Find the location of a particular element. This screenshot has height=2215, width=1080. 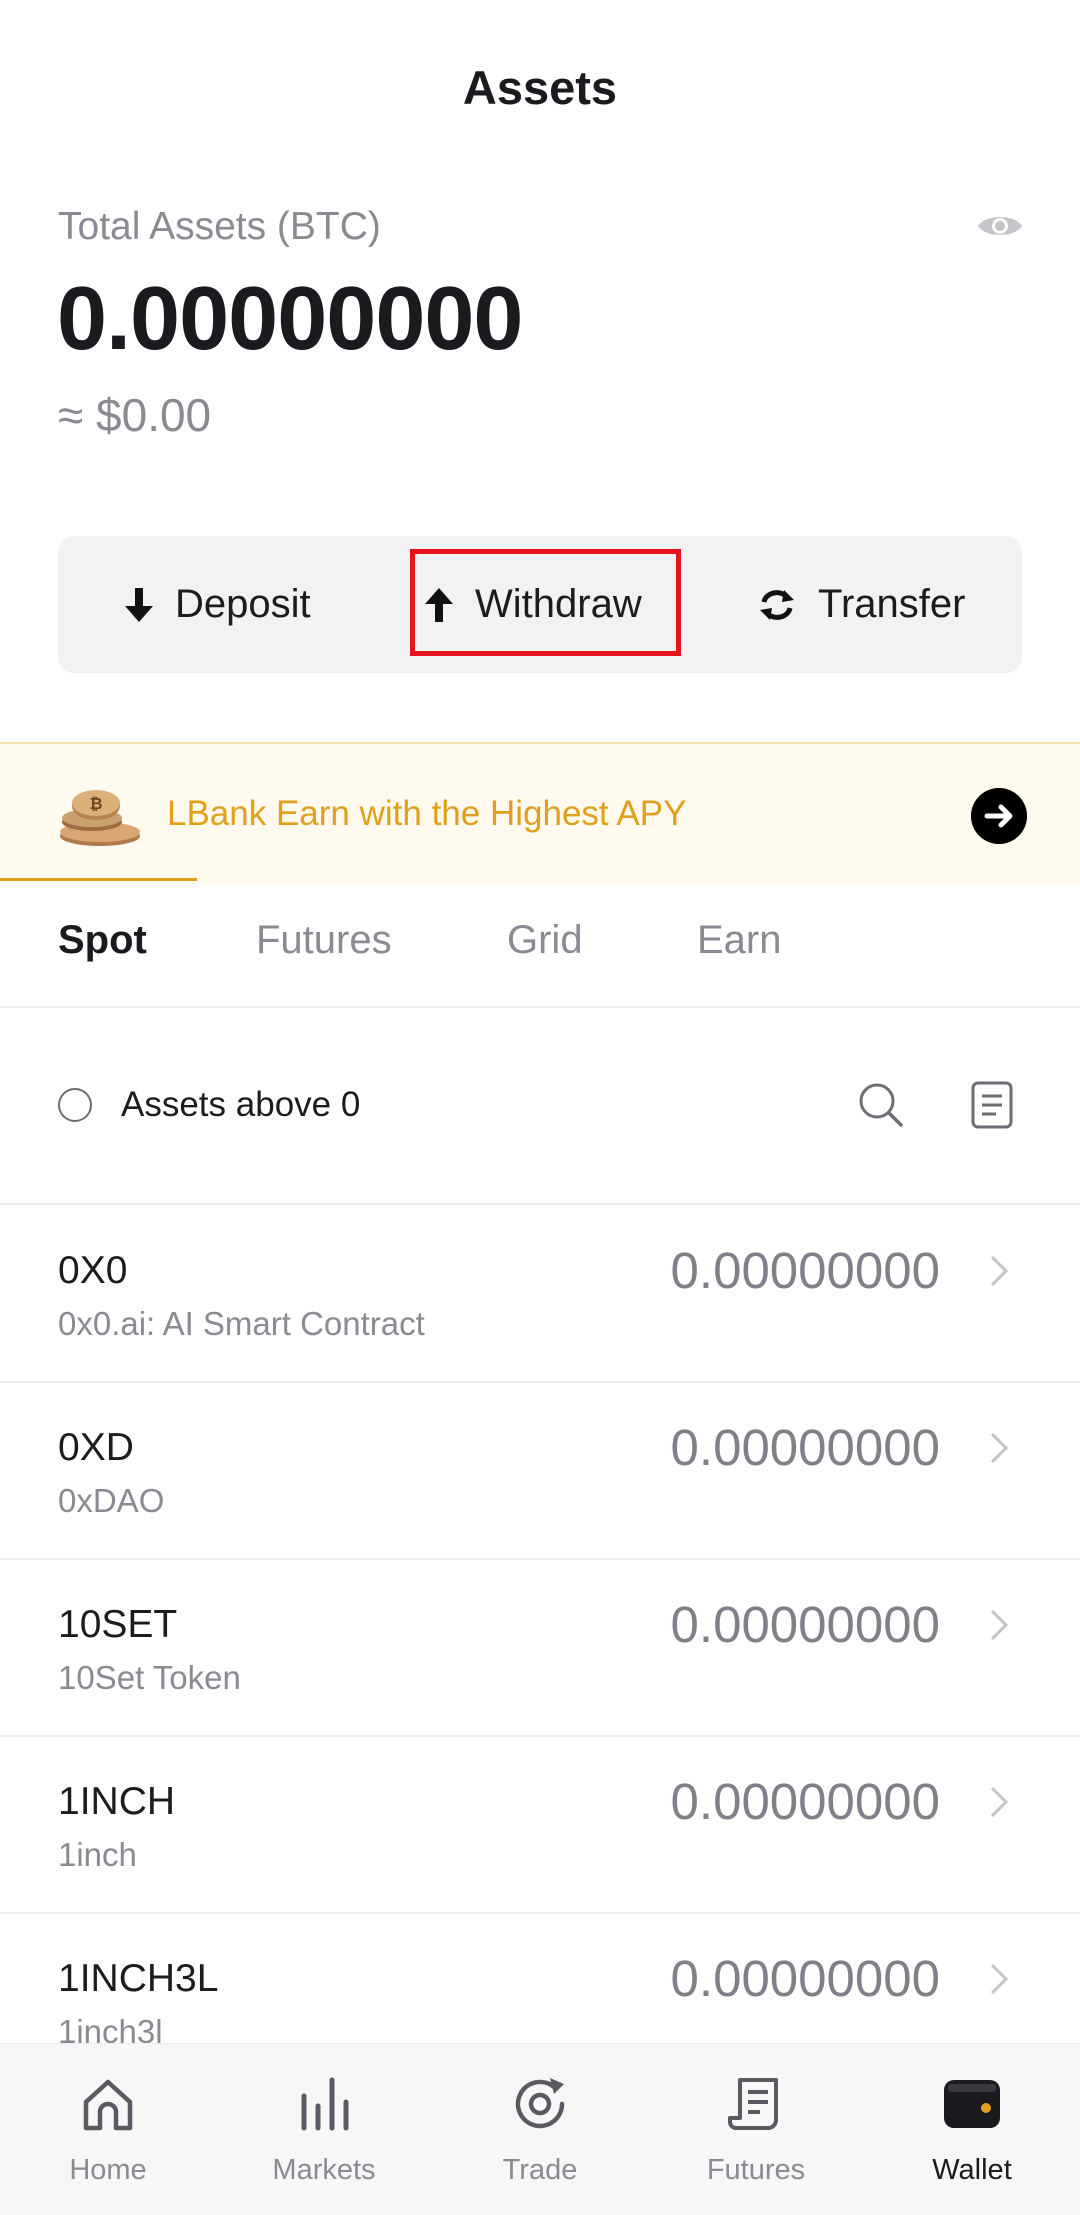

home-icon is located at coordinates (108, 2105).